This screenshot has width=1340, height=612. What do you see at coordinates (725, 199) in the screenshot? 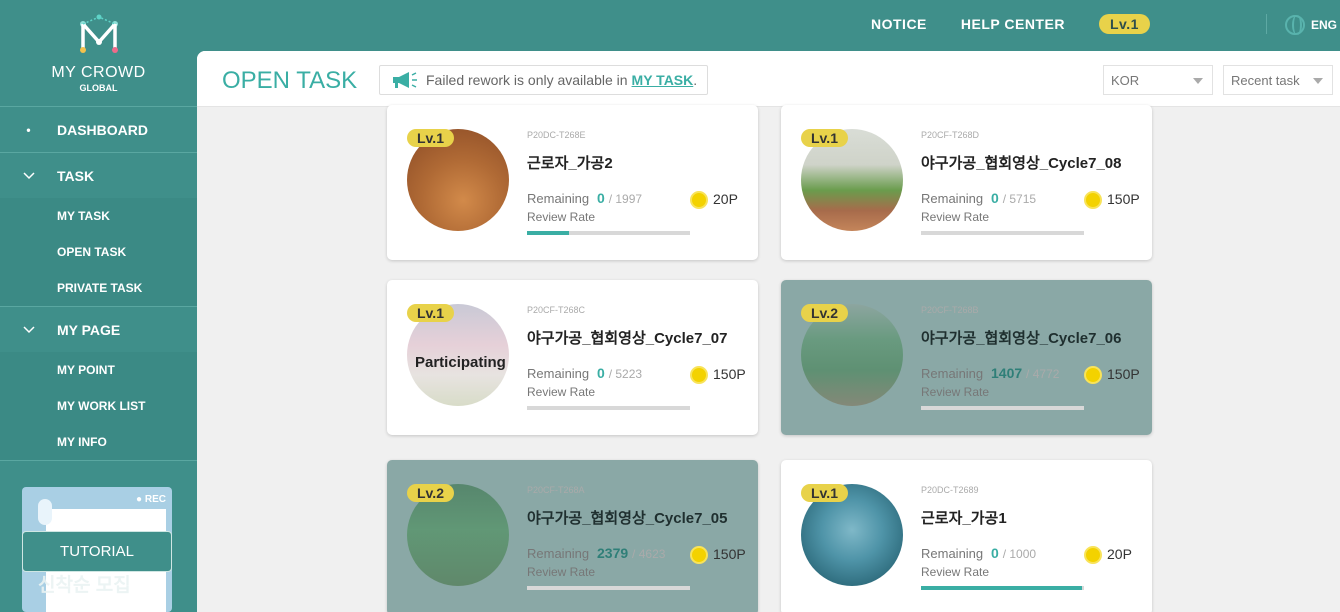
I see `points-value: 20P` at bounding box center [725, 199].